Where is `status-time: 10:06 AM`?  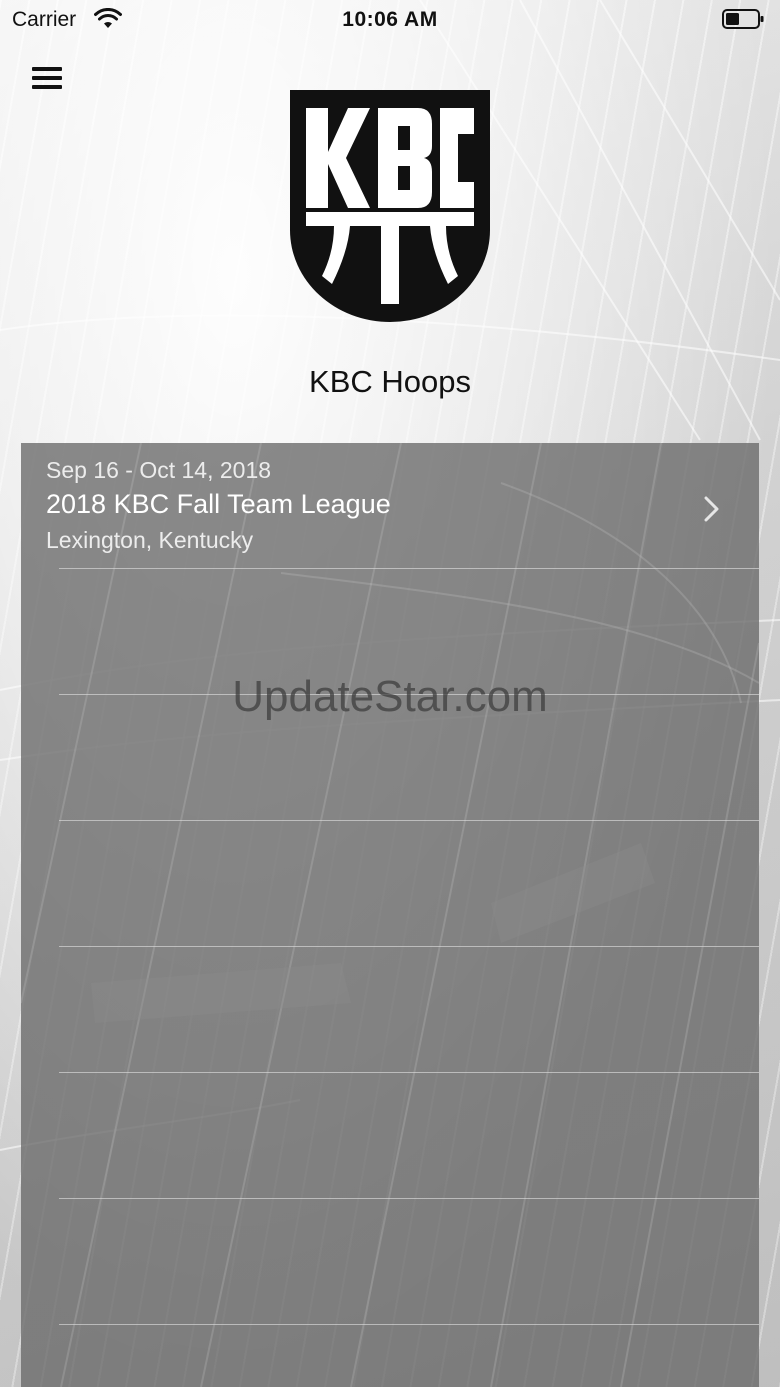 status-time: 10:06 AM is located at coordinates (390, 19).